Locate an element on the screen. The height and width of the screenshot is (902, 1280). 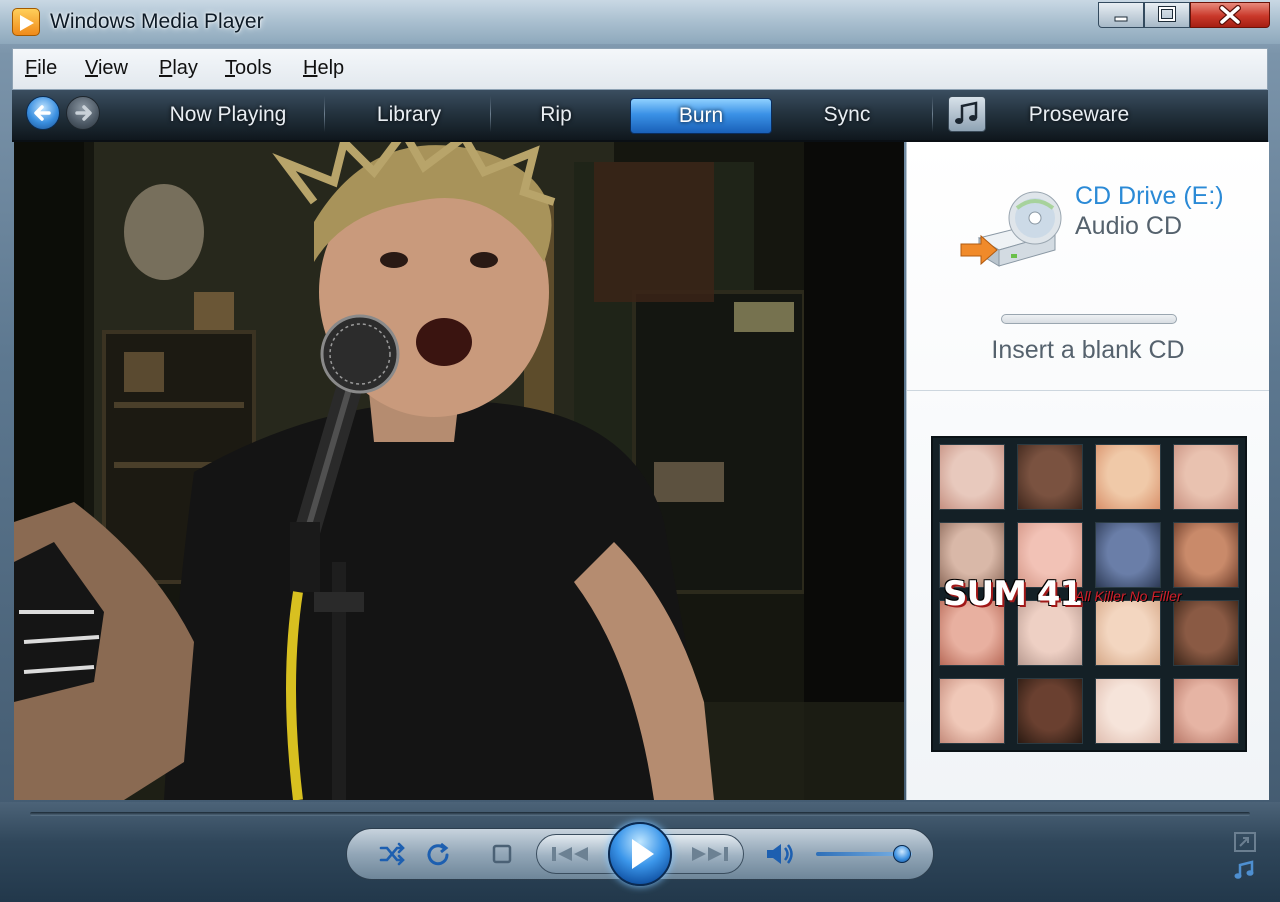
mute-button is located at coordinates (780, 854).